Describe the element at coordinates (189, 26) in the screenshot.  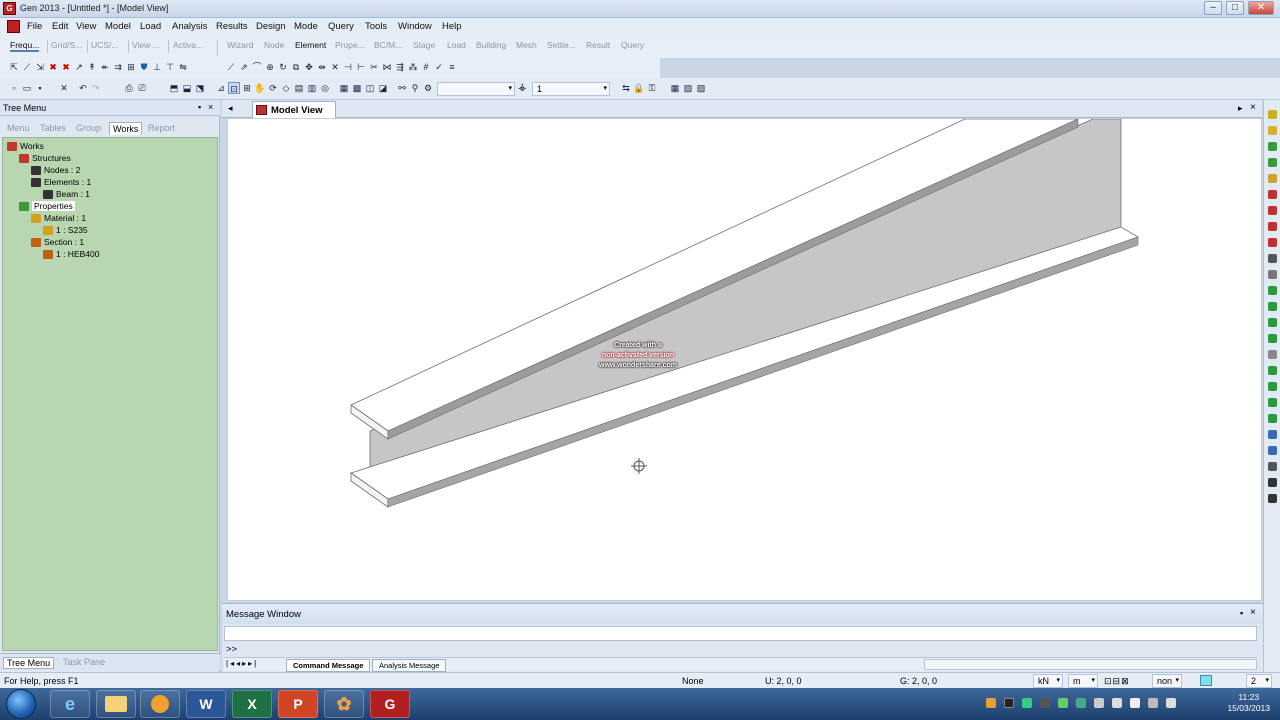
I see `menu-analysis: Analysis` at that location.